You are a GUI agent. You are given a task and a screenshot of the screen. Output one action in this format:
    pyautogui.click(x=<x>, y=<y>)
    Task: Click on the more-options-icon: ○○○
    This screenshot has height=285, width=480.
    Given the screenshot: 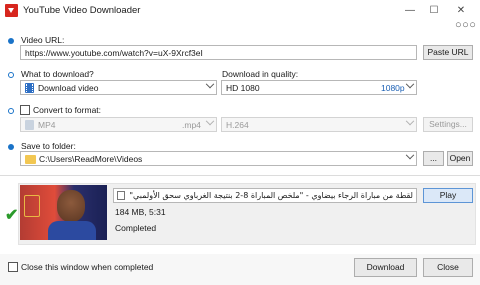 What is the action you would take?
    pyautogui.click(x=465, y=25)
    